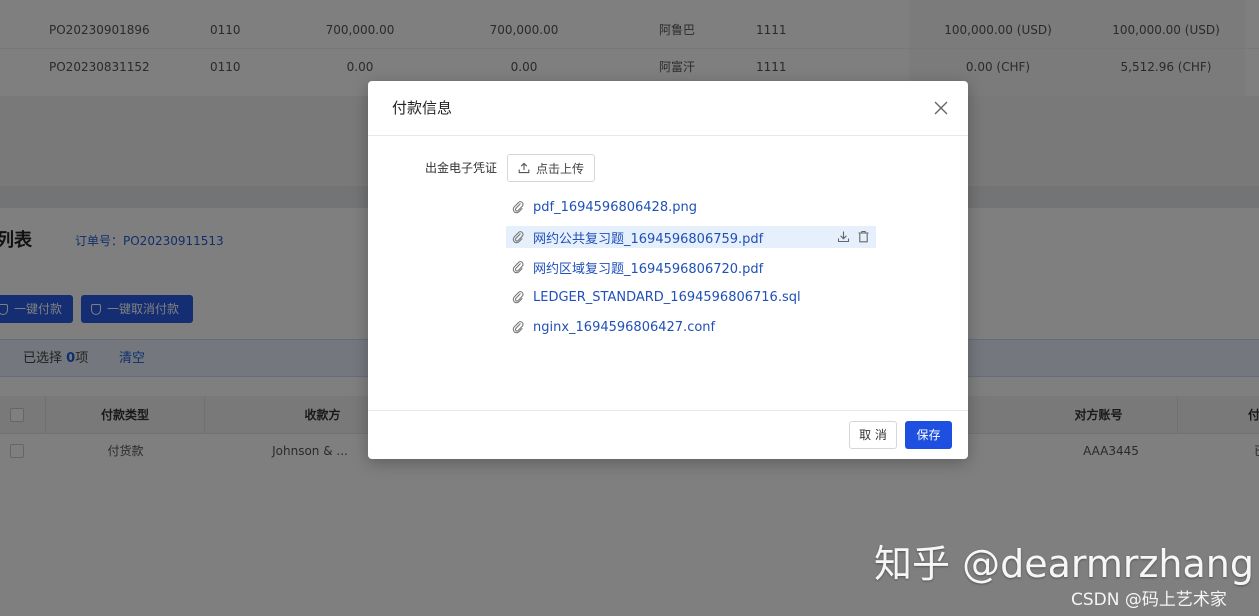 The width and height of the screenshot is (1259, 616). What do you see at coordinates (615, 207) in the screenshot?
I see `file-link: pdf_1694596806428.png` at bounding box center [615, 207].